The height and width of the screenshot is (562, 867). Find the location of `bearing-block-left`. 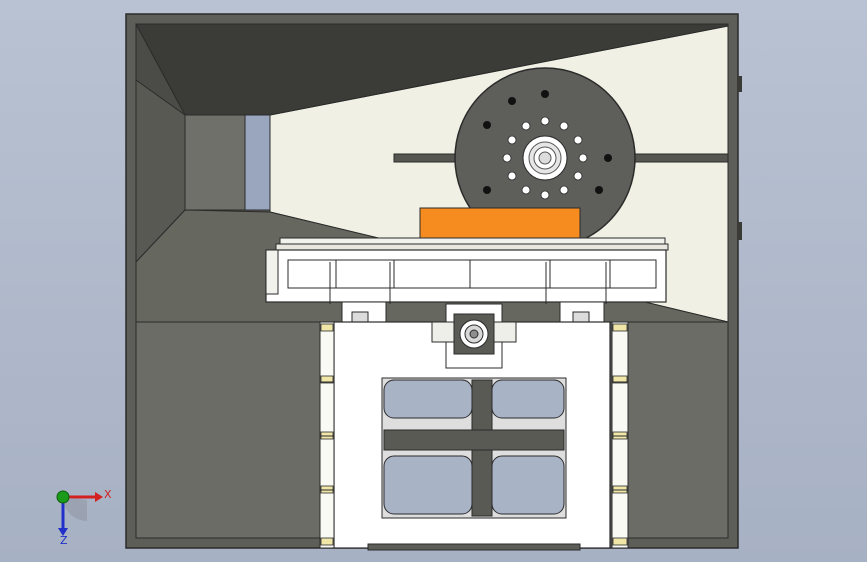

bearing-block-left is located at coordinates (364, 313).